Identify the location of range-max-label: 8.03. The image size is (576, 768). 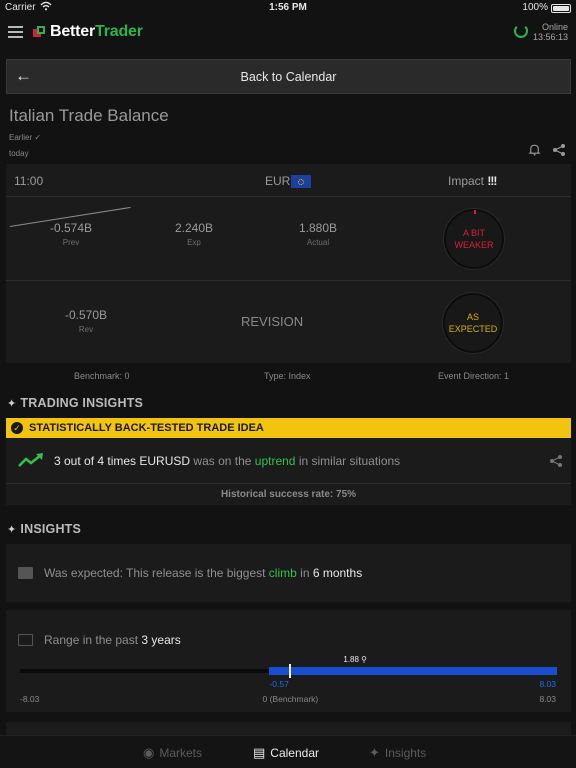
(547, 699).